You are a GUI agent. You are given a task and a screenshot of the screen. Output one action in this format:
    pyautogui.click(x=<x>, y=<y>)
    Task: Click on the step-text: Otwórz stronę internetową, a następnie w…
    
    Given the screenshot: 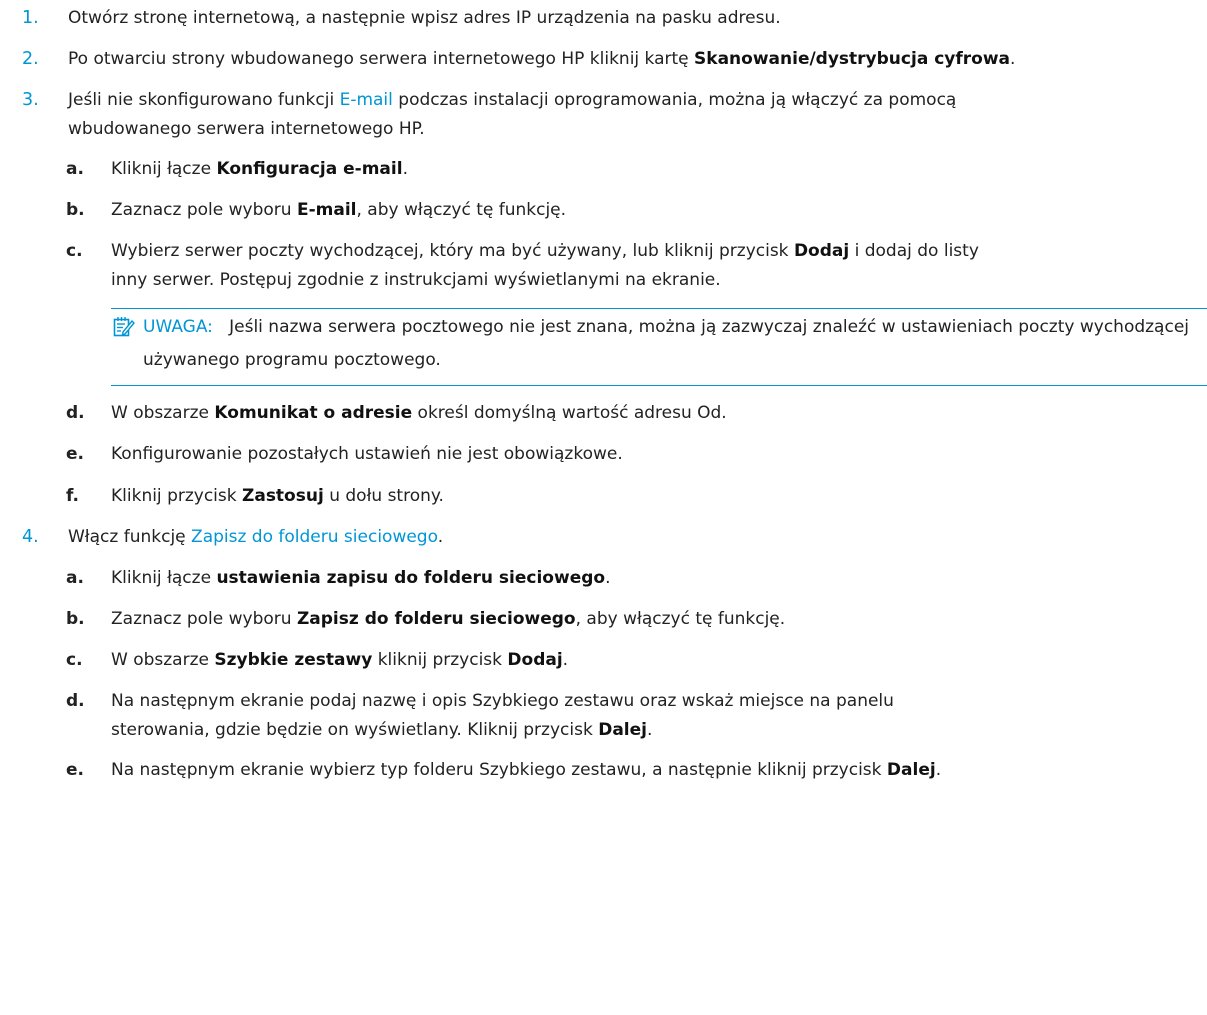 What is the action you would take?
    pyautogui.click(x=424, y=18)
    